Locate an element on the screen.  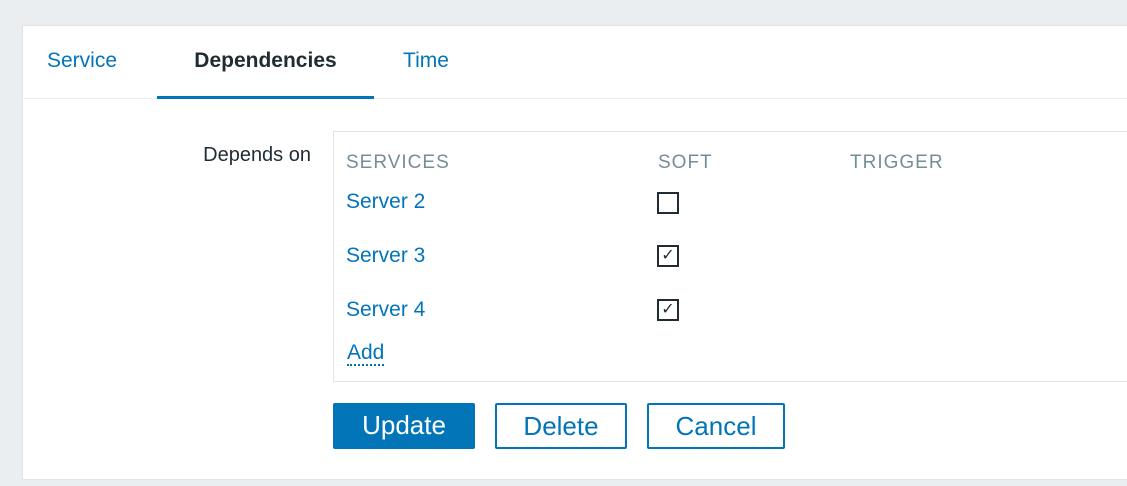
soft-checkbox-server-4: ✓ is located at coordinates (668, 310).